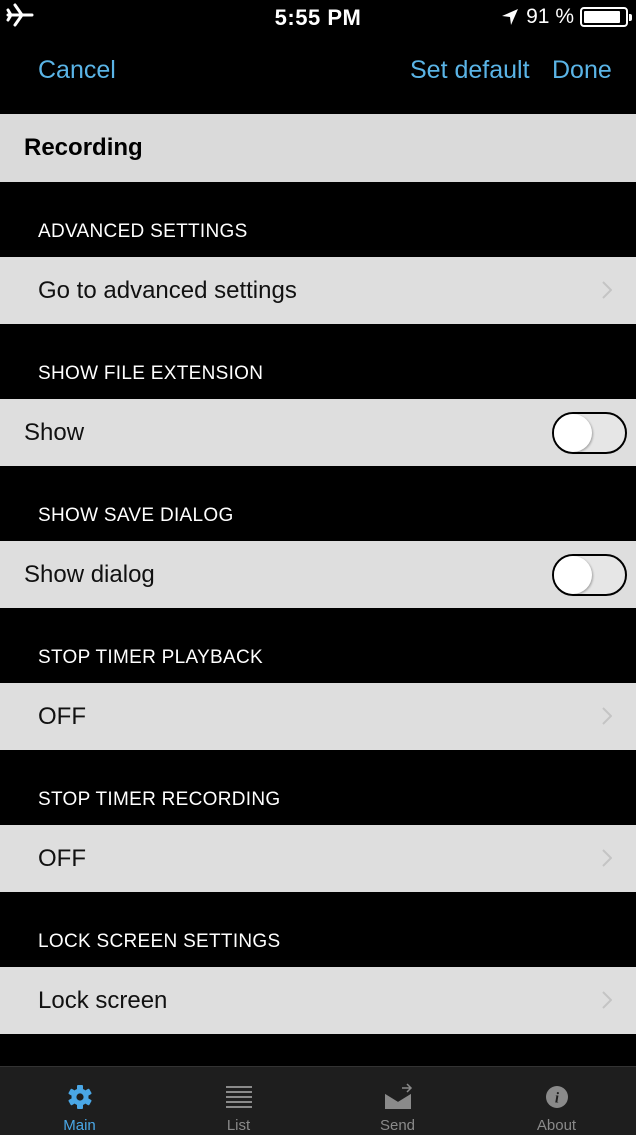 The width and height of the screenshot is (636, 1135). I want to click on section-header-lock-screen-settings: LOCK SCREEN SETTINGS, so click(318, 929).